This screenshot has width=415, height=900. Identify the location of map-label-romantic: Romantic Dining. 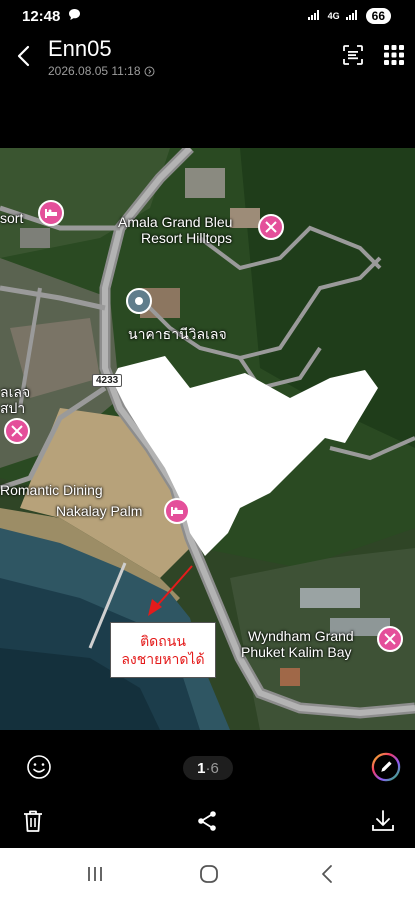
(51, 490).